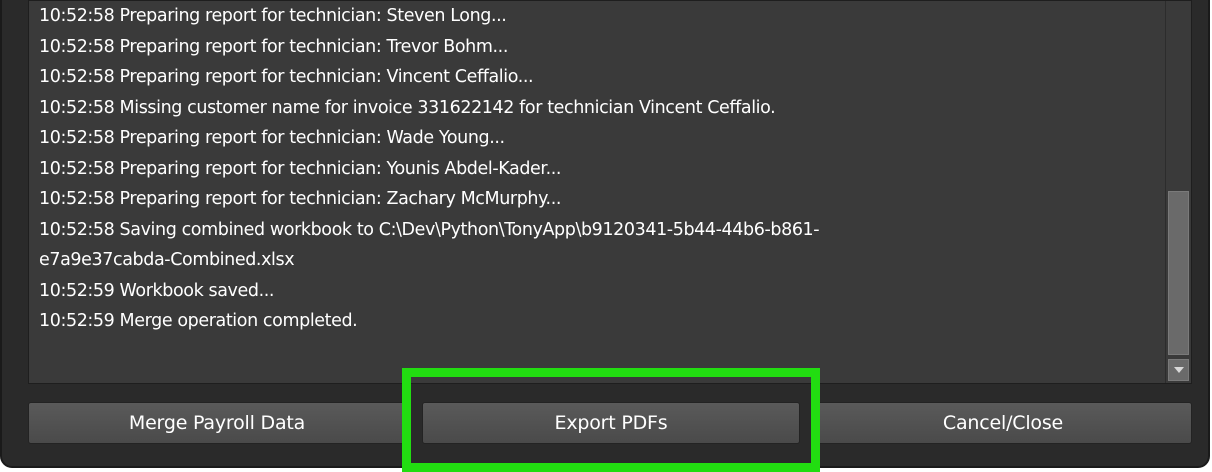  Describe the element at coordinates (217, 423) in the screenshot. I see `merge-payroll-data-button: Merge Payroll Data` at that location.